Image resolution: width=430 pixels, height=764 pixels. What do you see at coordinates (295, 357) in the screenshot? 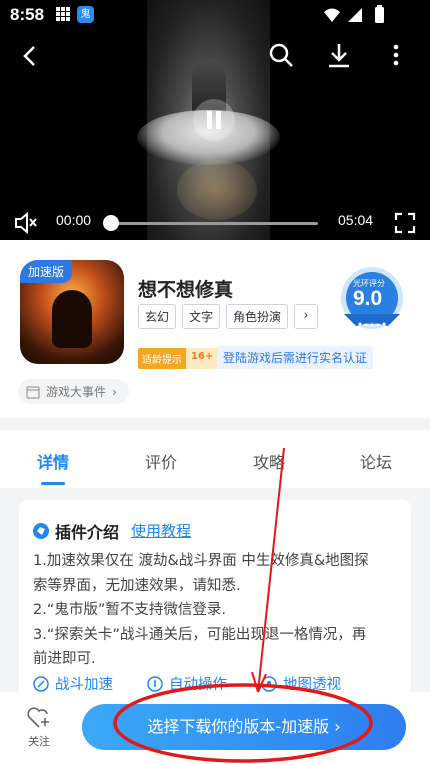
I see `realname-note: 登陆游戏后需进行实名认证` at bounding box center [295, 357].